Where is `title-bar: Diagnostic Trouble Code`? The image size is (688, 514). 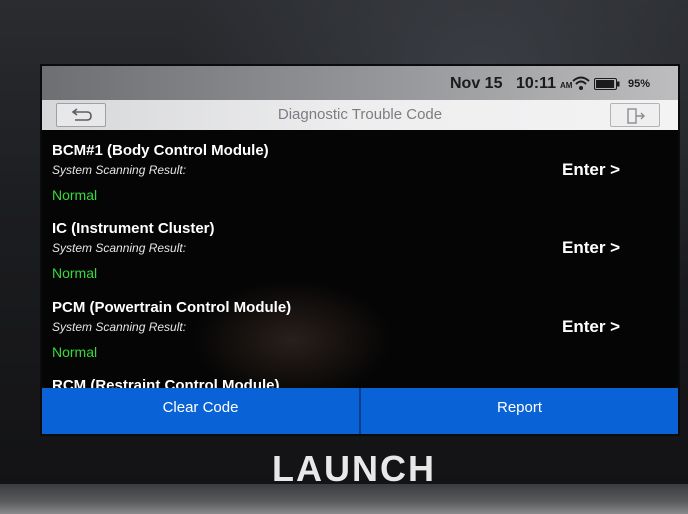 title-bar: Diagnostic Trouble Code is located at coordinates (360, 115).